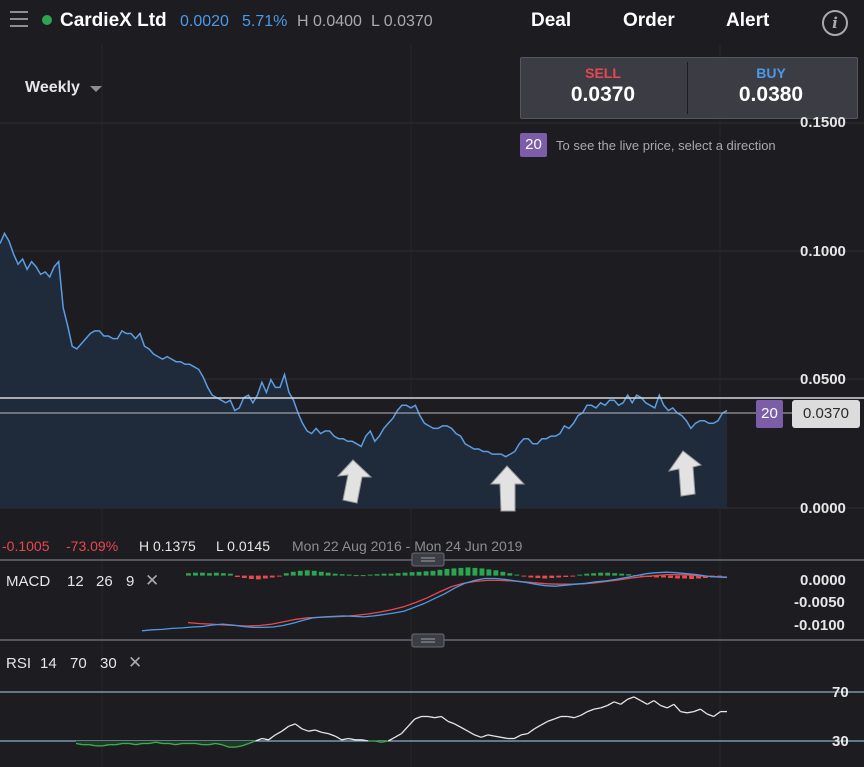 Image resolution: width=864 pixels, height=767 pixels. What do you see at coordinates (771, 94) in the screenshot?
I see `buy-price: 0.0380` at bounding box center [771, 94].